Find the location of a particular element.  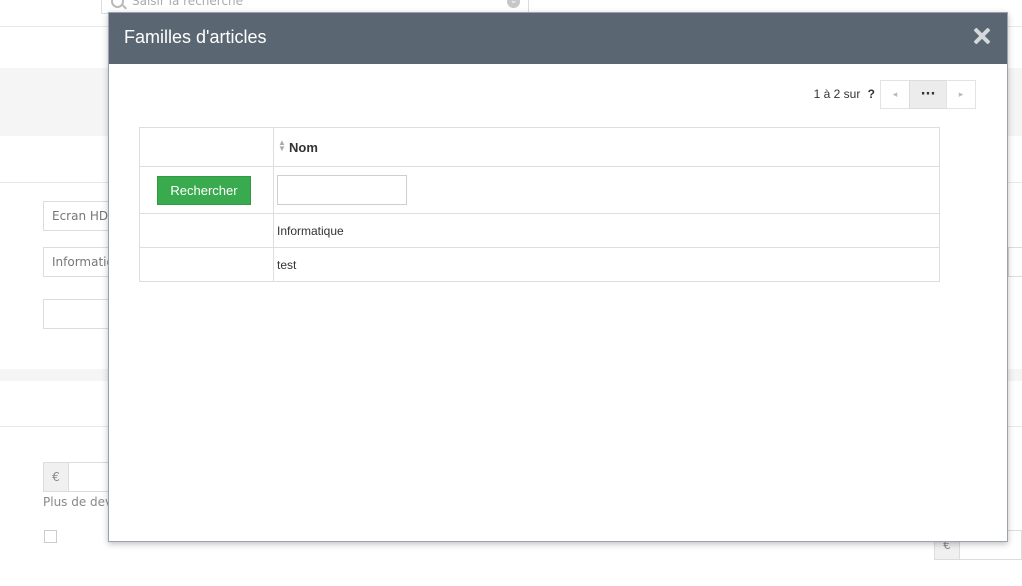

sort-icon: ▲ ▼ is located at coordinates (282, 145).